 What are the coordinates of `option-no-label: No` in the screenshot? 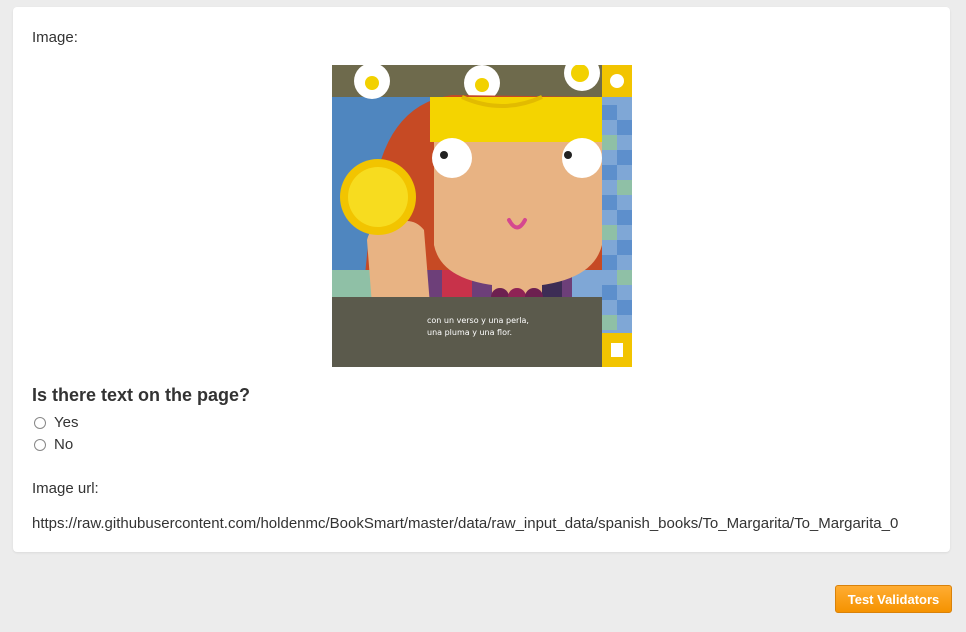 It's located at (64, 444).